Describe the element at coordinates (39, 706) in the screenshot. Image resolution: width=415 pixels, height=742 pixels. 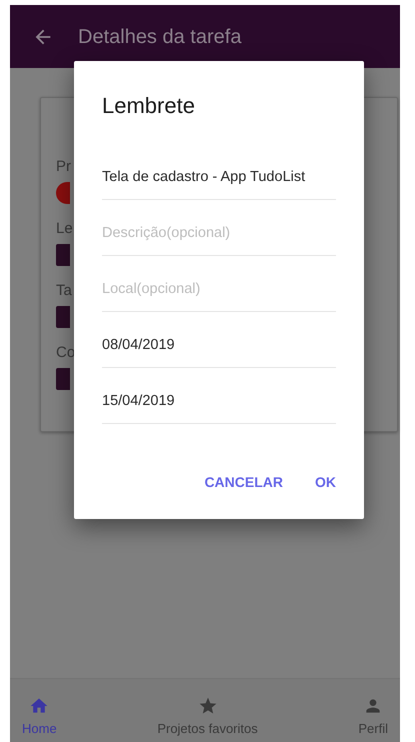
I see `home-icon` at that location.